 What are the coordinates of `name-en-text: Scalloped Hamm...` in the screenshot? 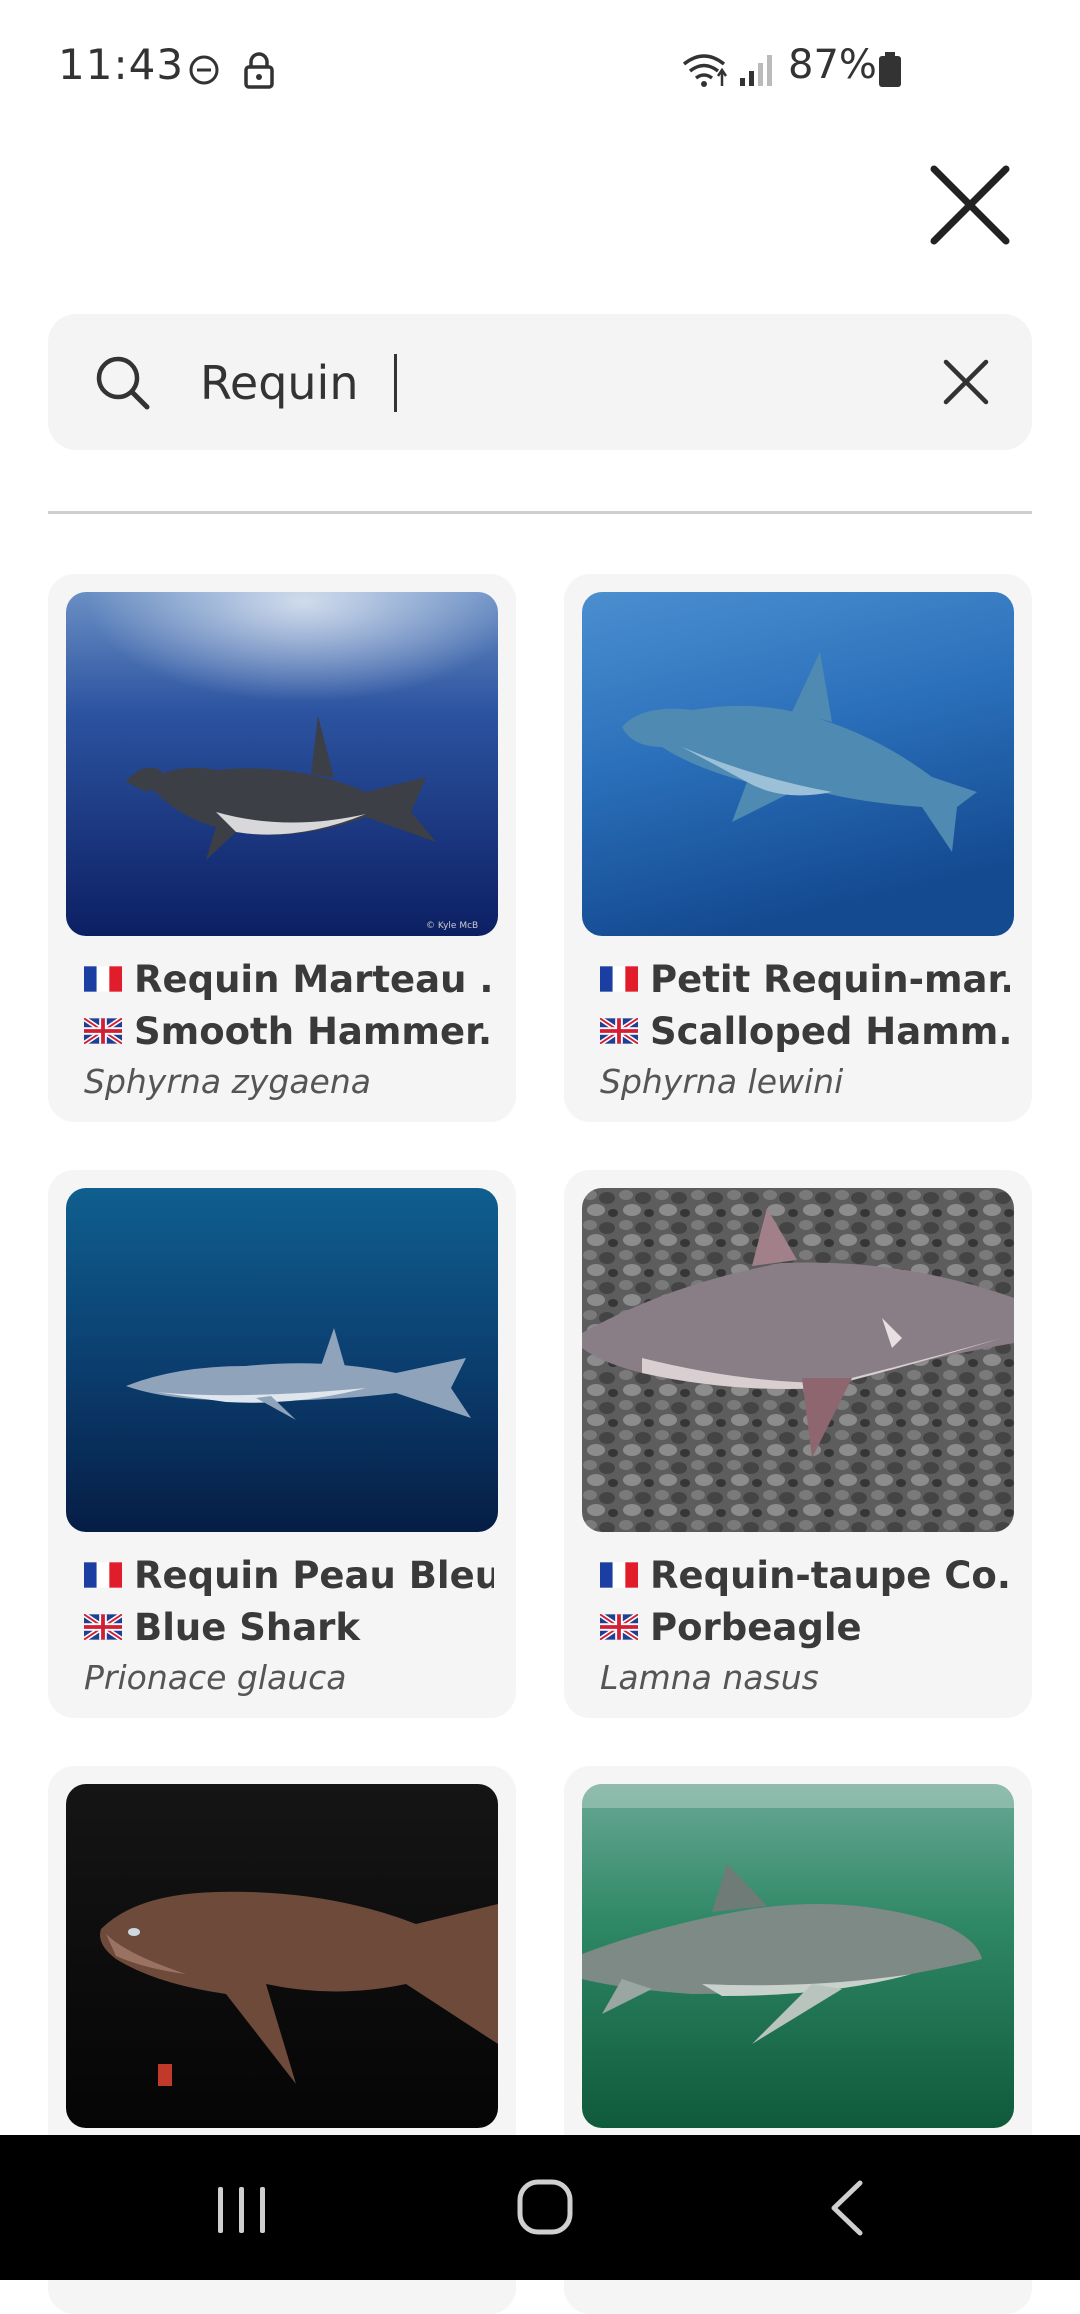 It's located at (830, 1031).